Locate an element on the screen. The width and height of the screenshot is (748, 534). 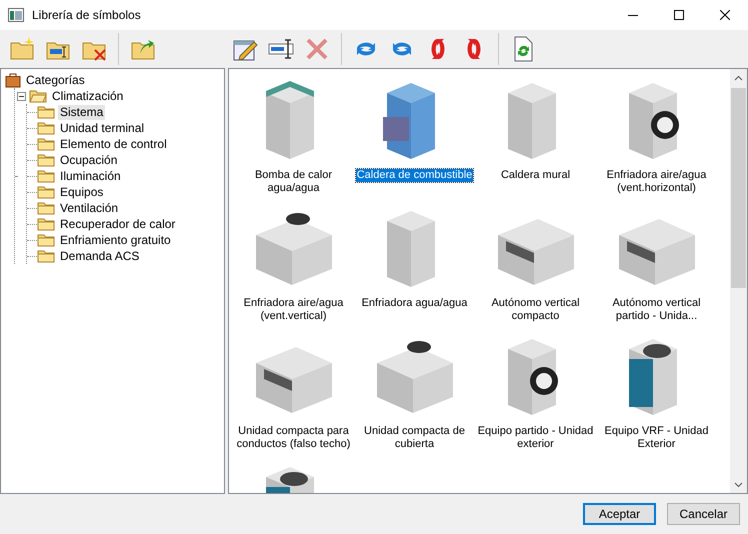
collapse-icon is located at coordinates (21, 96).